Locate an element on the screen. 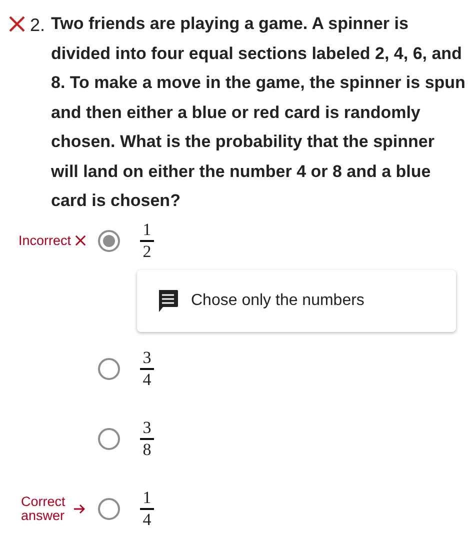  comment-icon is located at coordinates (168, 300).